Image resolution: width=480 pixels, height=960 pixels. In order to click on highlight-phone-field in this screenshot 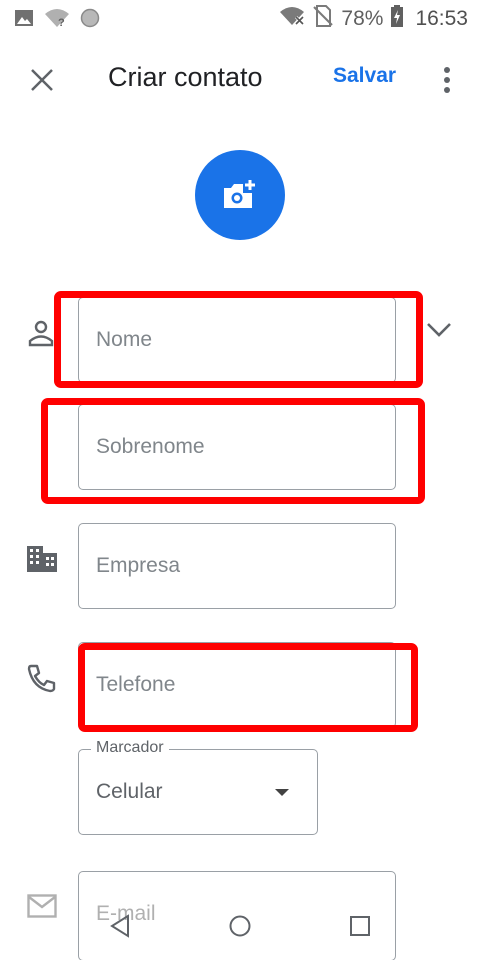, I will do `click(248, 687)`.